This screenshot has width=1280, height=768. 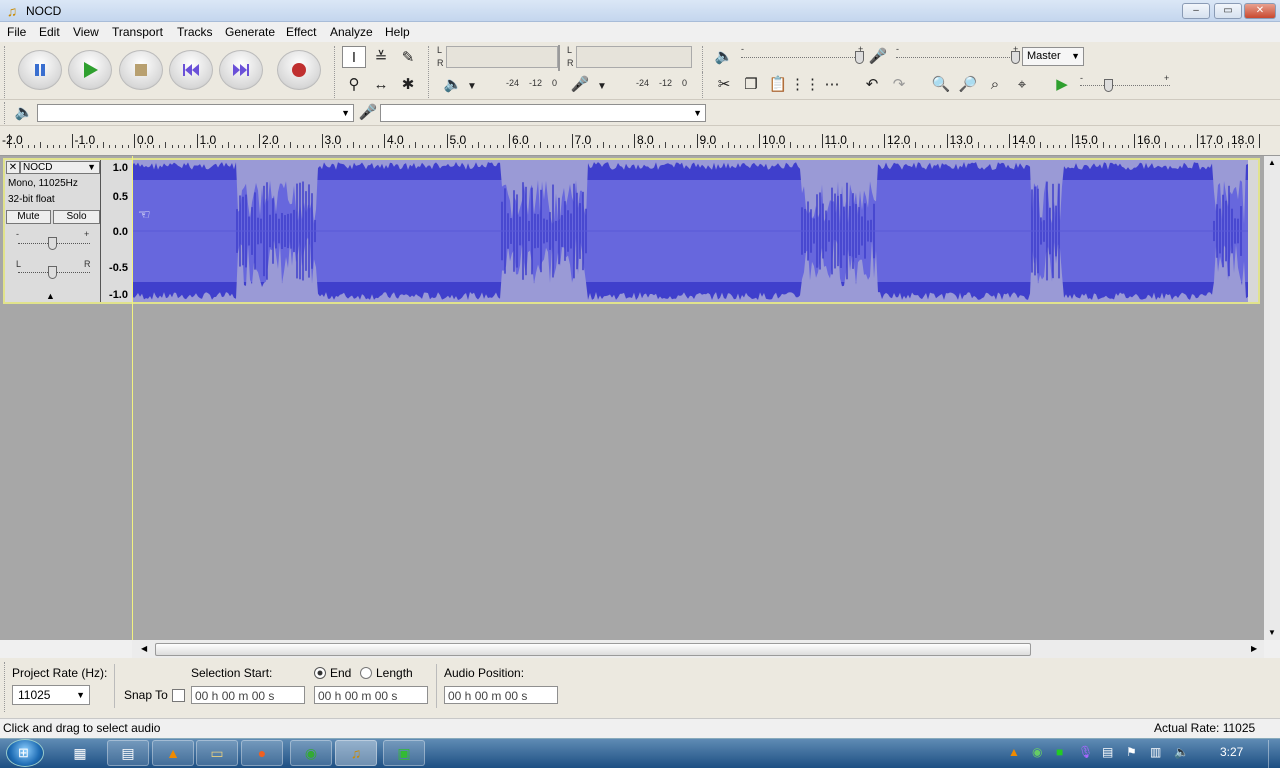 I want to click on zoom-out-icon: 🔎, so click(x=968, y=84).